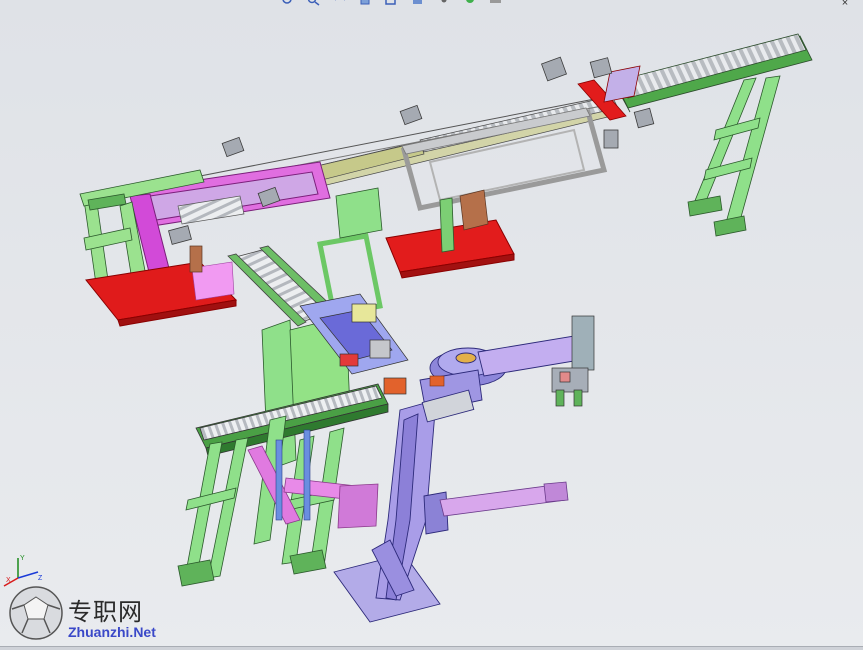  Describe the element at coordinates (112, 632) in the screenshot. I see `watermark-latin-text: Zhuanzhi.Net` at that location.